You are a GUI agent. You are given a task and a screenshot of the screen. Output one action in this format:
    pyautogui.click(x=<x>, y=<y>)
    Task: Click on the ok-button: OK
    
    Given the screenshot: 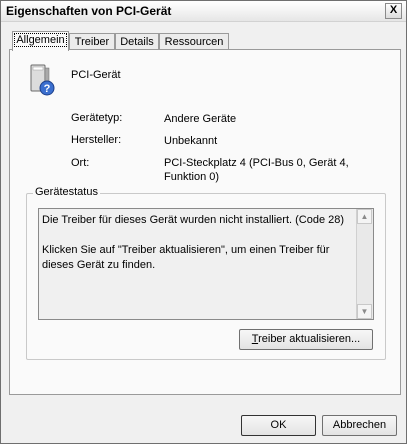 What is the action you would take?
    pyautogui.click(x=278, y=425)
    